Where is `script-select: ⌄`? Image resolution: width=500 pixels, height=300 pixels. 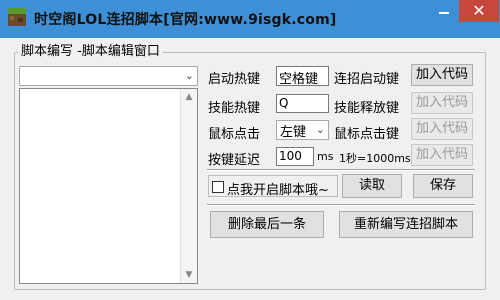 script-select: ⌄ is located at coordinates (108, 76).